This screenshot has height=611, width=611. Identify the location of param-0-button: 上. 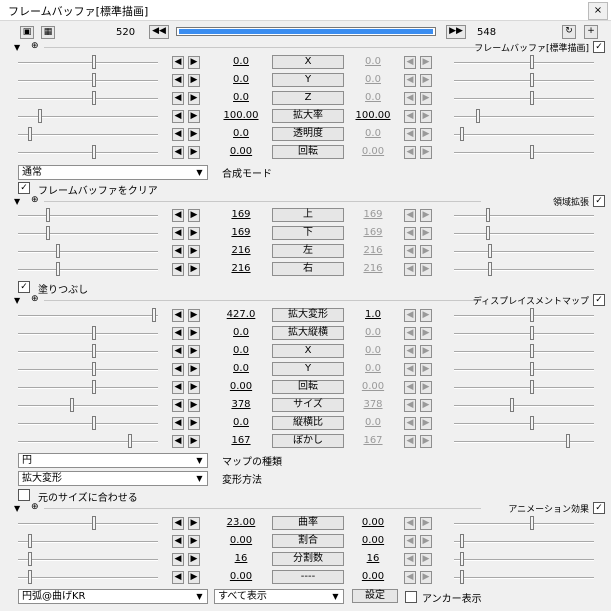
(308, 215).